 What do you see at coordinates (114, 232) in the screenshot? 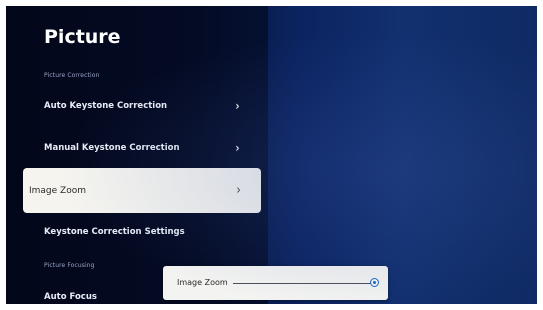
I see `menu-item-label: Keystone Correction Settings` at bounding box center [114, 232].